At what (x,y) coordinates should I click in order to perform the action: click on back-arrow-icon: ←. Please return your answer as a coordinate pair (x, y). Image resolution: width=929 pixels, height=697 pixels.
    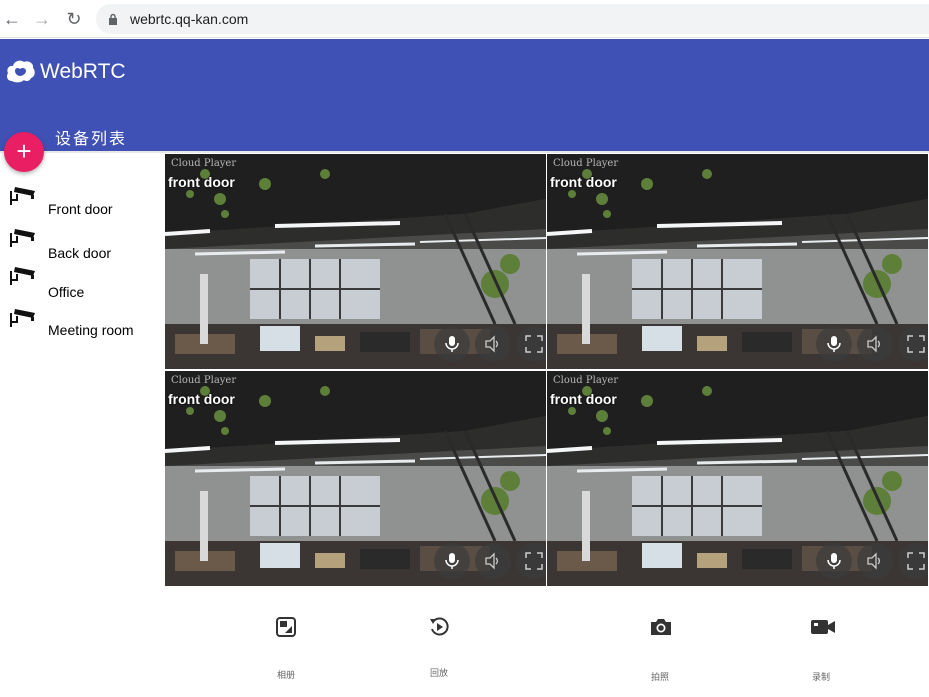
    Looking at the image, I should click on (12, 19).